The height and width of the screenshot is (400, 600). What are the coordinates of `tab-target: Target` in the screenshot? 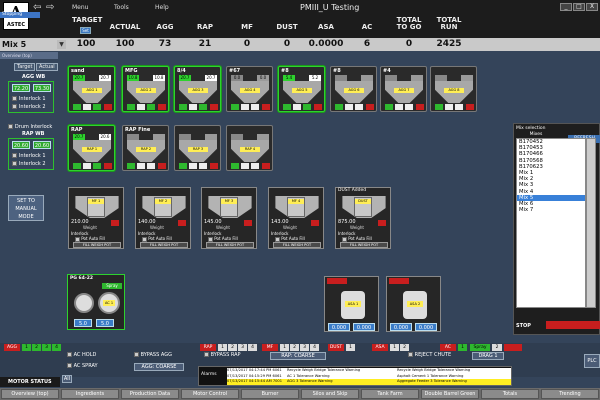 It's located at (25, 67).